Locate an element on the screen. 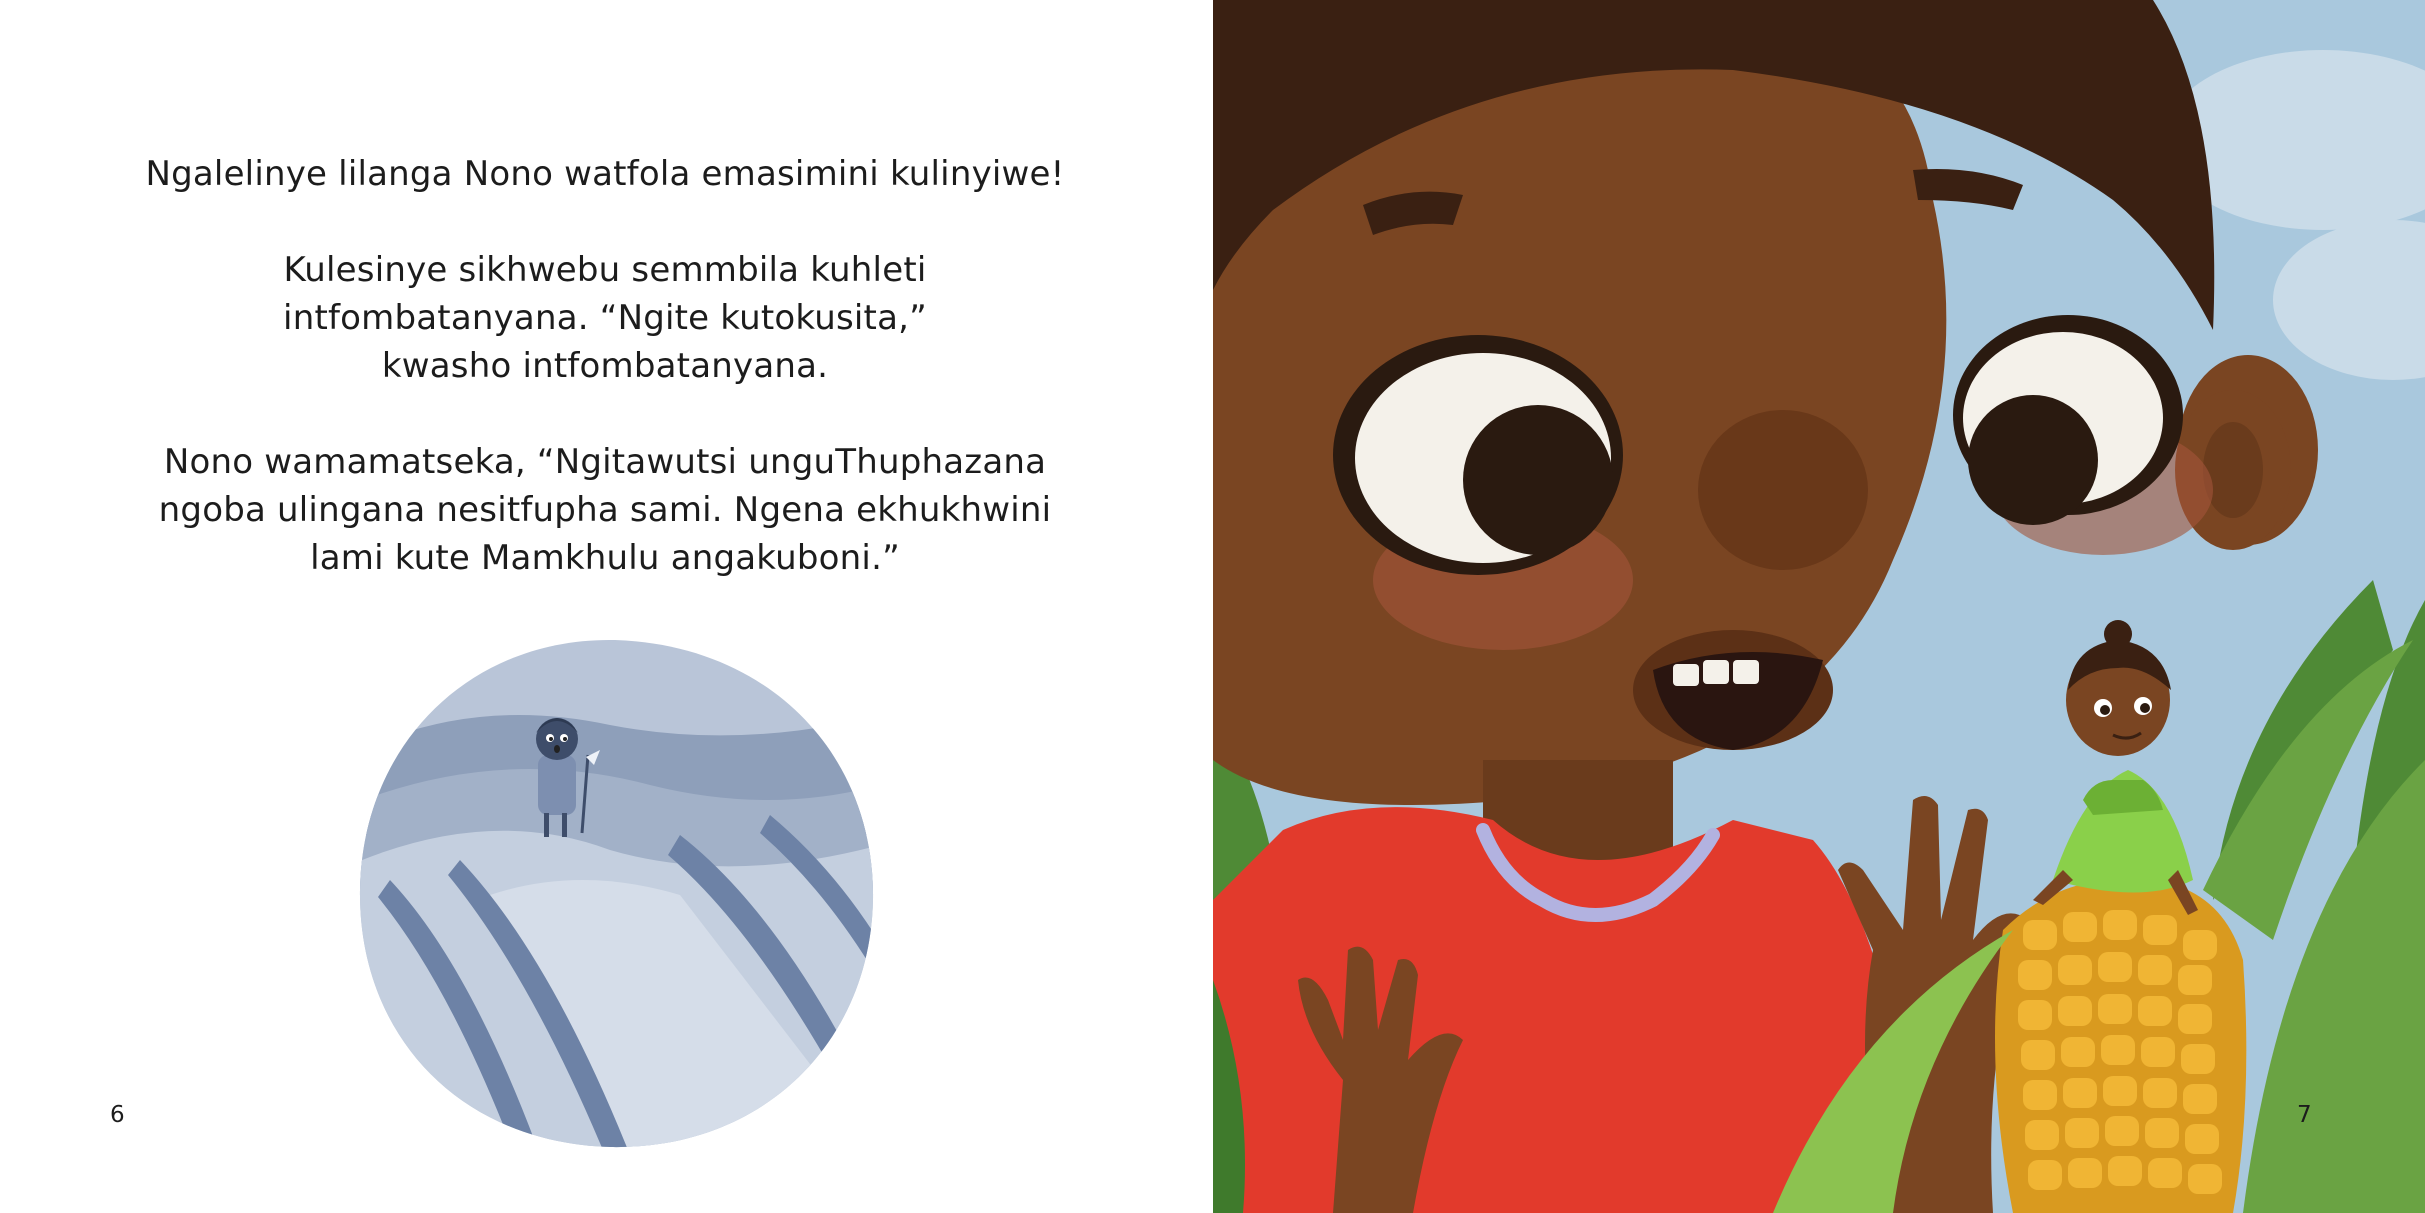 The height and width of the screenshot is (1213, 2425). boy-mouth is located at coordinates (1733, 690).